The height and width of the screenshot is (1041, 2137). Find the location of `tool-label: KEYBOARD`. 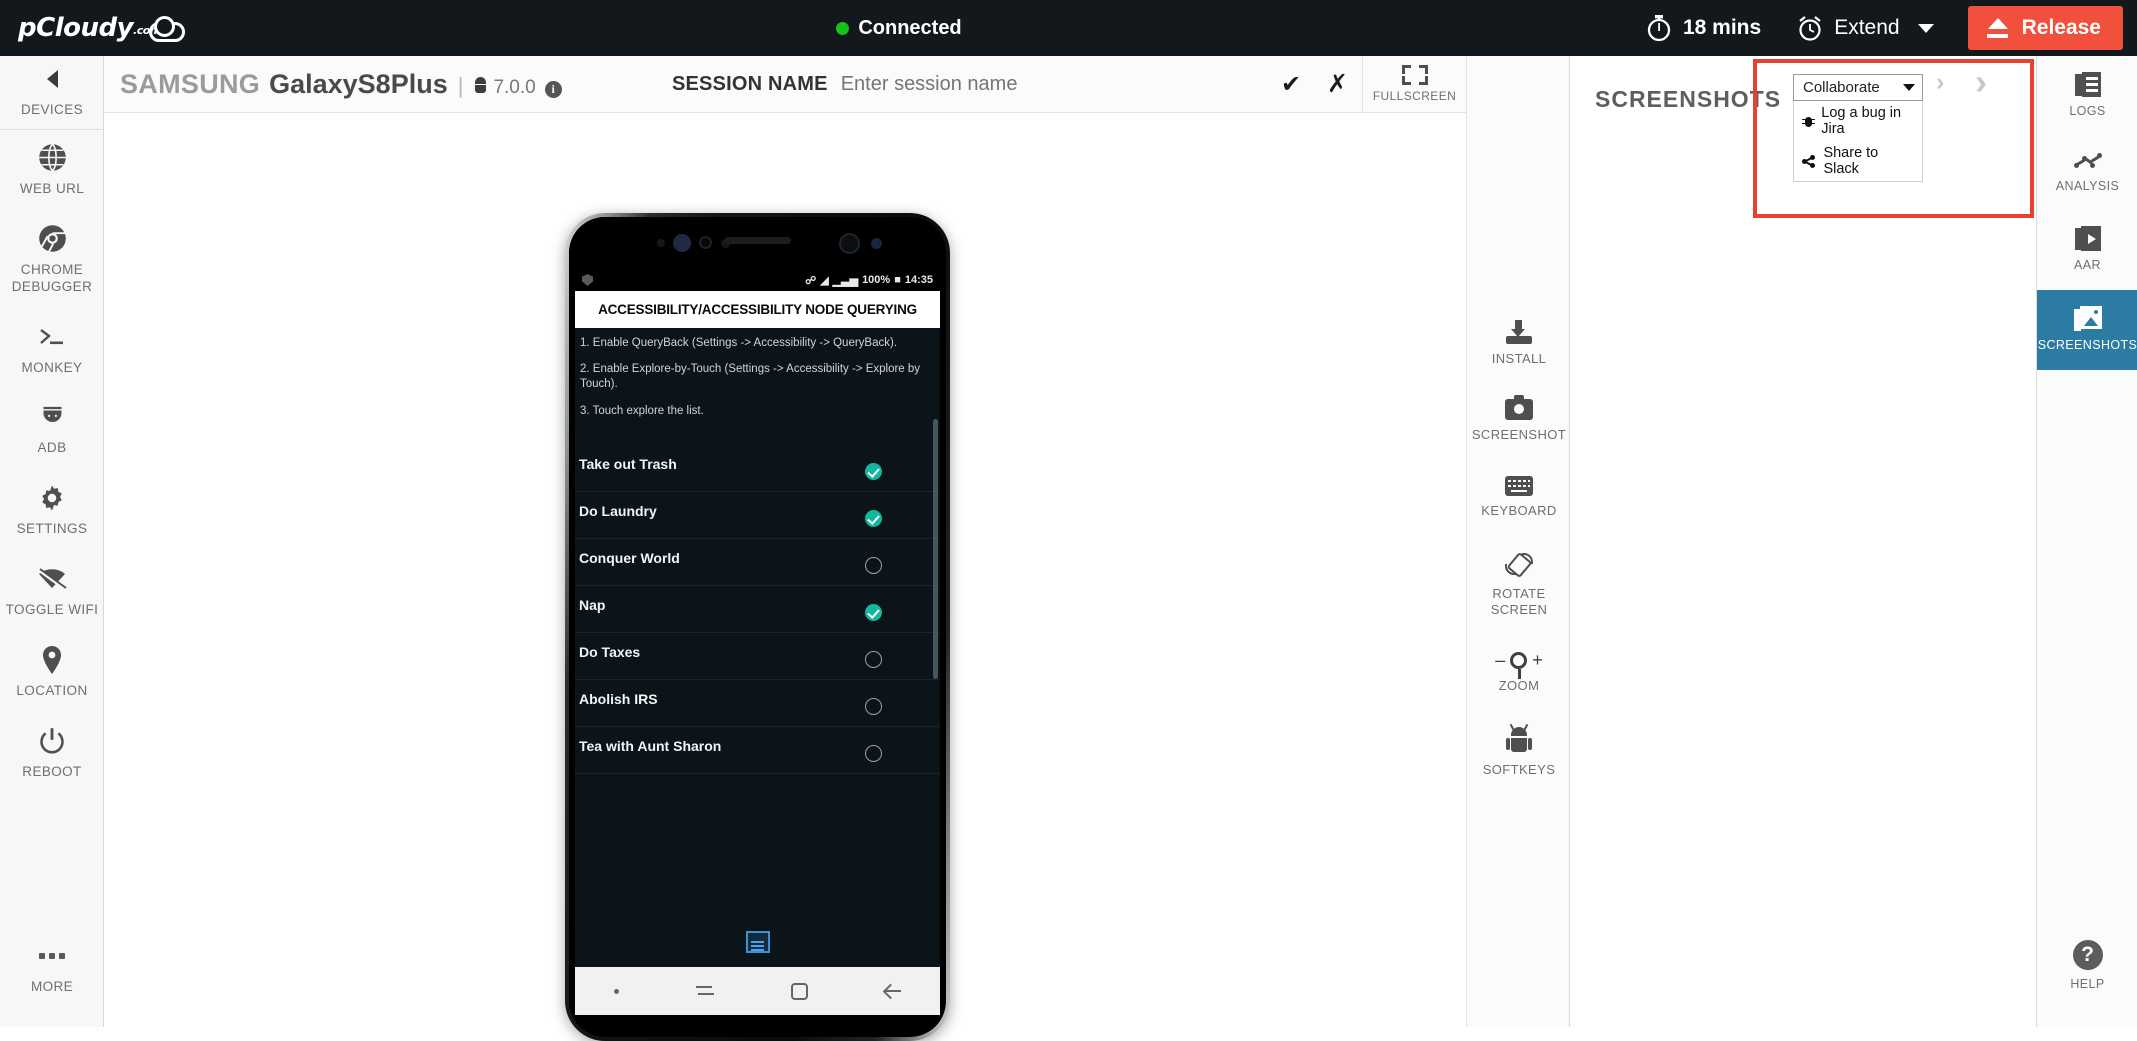

tool-label: KEYBOARD is located at coordinates (1519, 510).